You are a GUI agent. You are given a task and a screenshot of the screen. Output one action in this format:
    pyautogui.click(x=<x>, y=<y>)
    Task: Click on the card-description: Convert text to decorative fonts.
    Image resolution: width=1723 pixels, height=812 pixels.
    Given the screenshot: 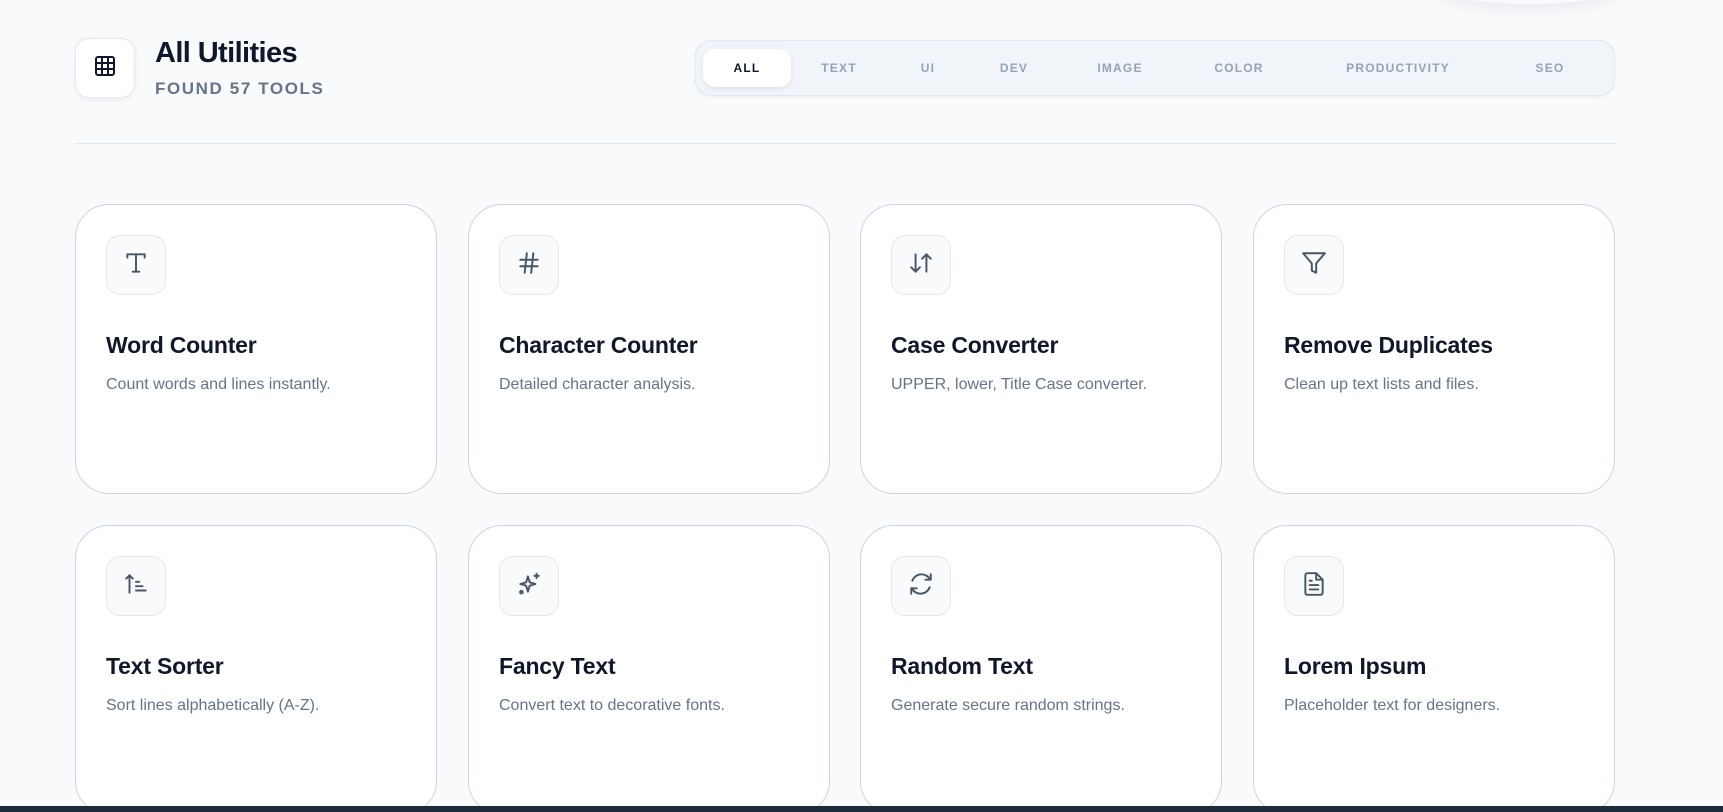 What is the action you would take?
    pyautogui.click(x=612, y=705)
    